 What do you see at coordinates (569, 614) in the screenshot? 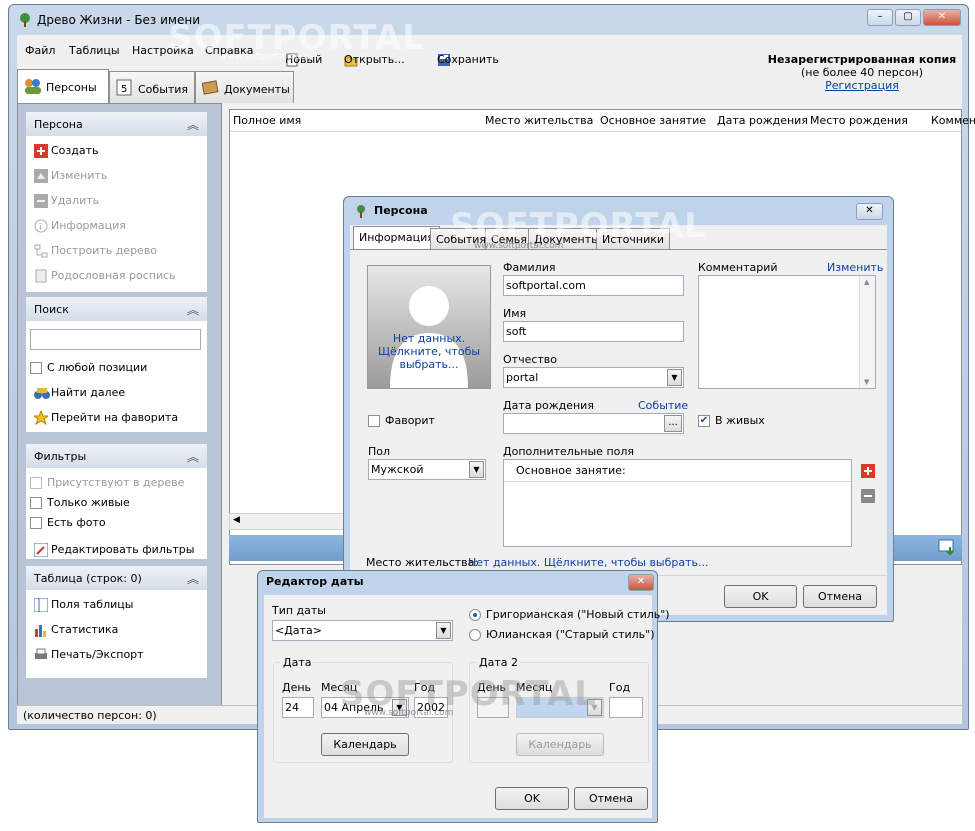
I see `gregorian-radio: Григорианская ("Новый стиль")` at bounding box center [569, 614].